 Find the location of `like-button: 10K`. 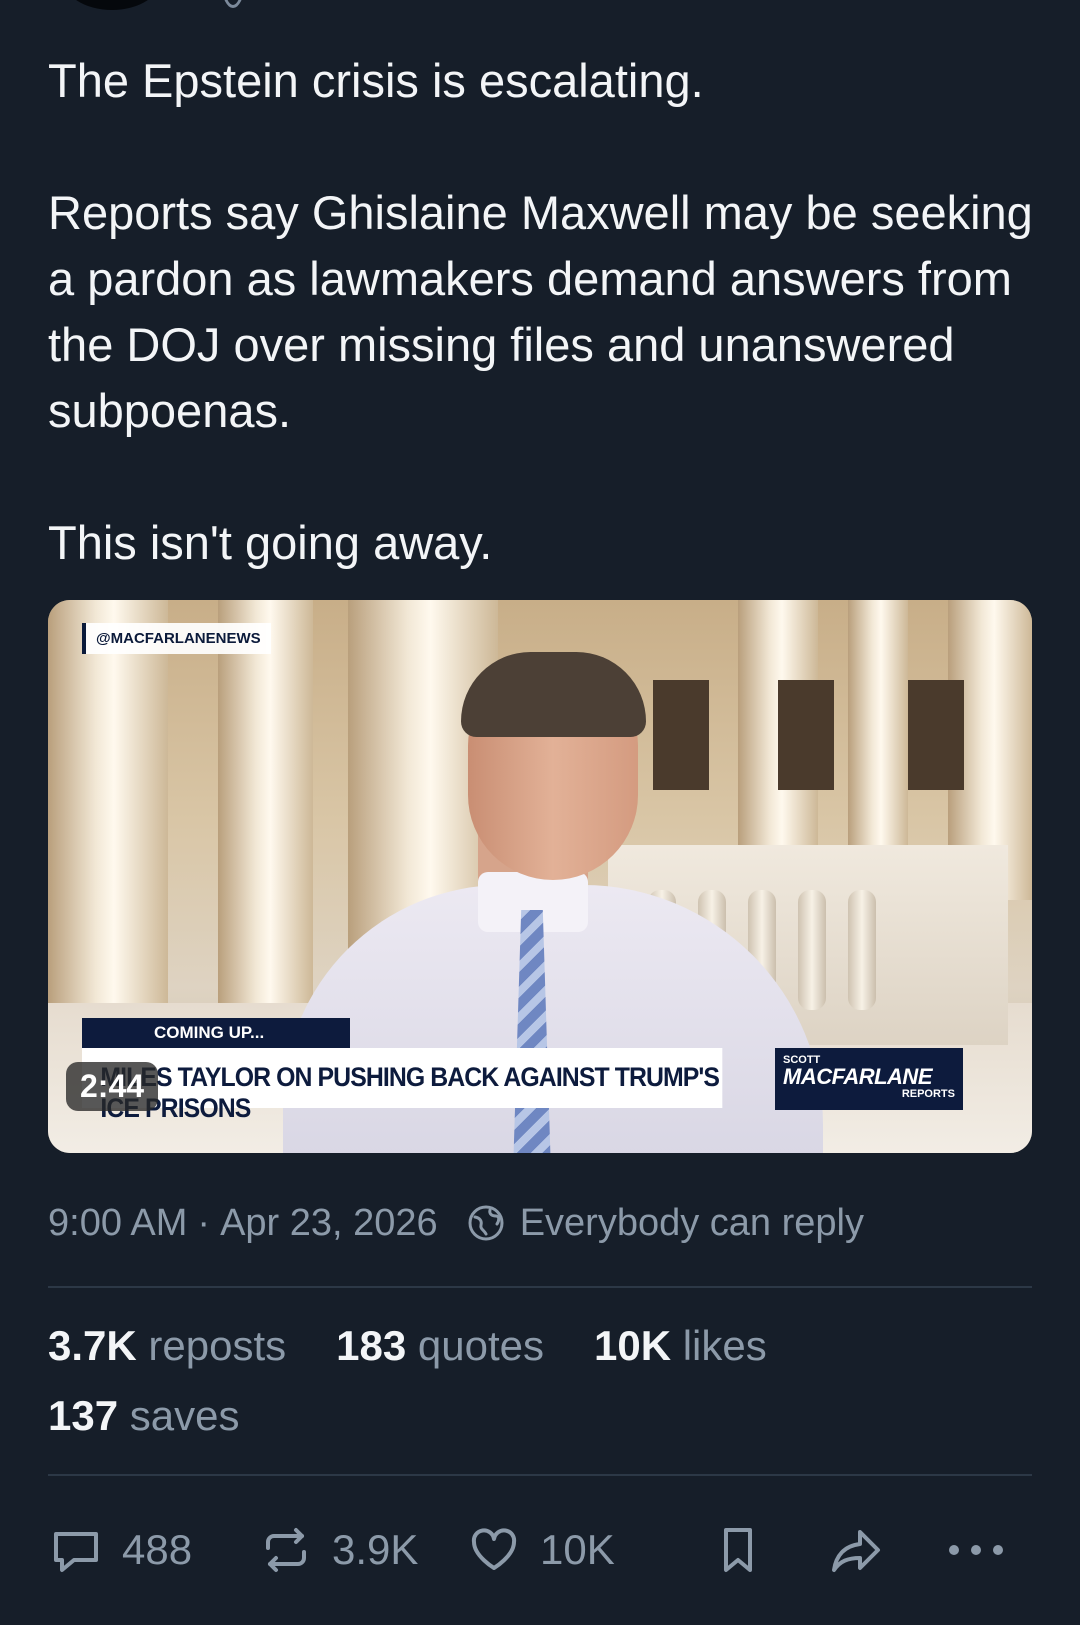

like-button: 10K is located at coordinates (588, 1550).